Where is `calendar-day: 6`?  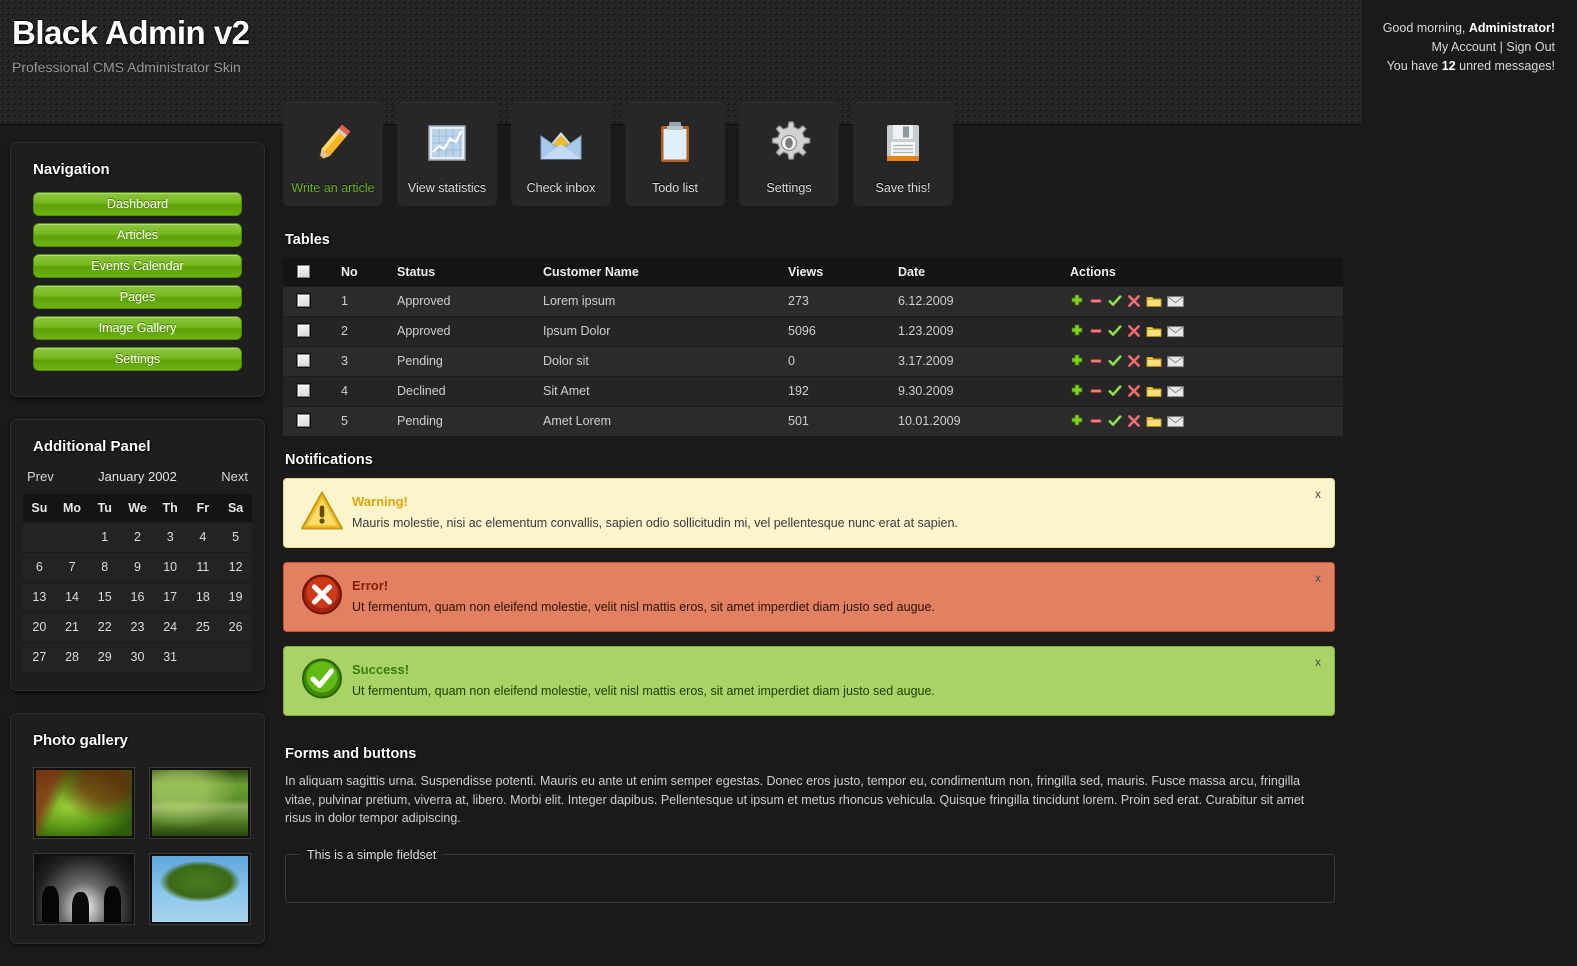 calendar-day: 6 is located at coordinates (39, 566).